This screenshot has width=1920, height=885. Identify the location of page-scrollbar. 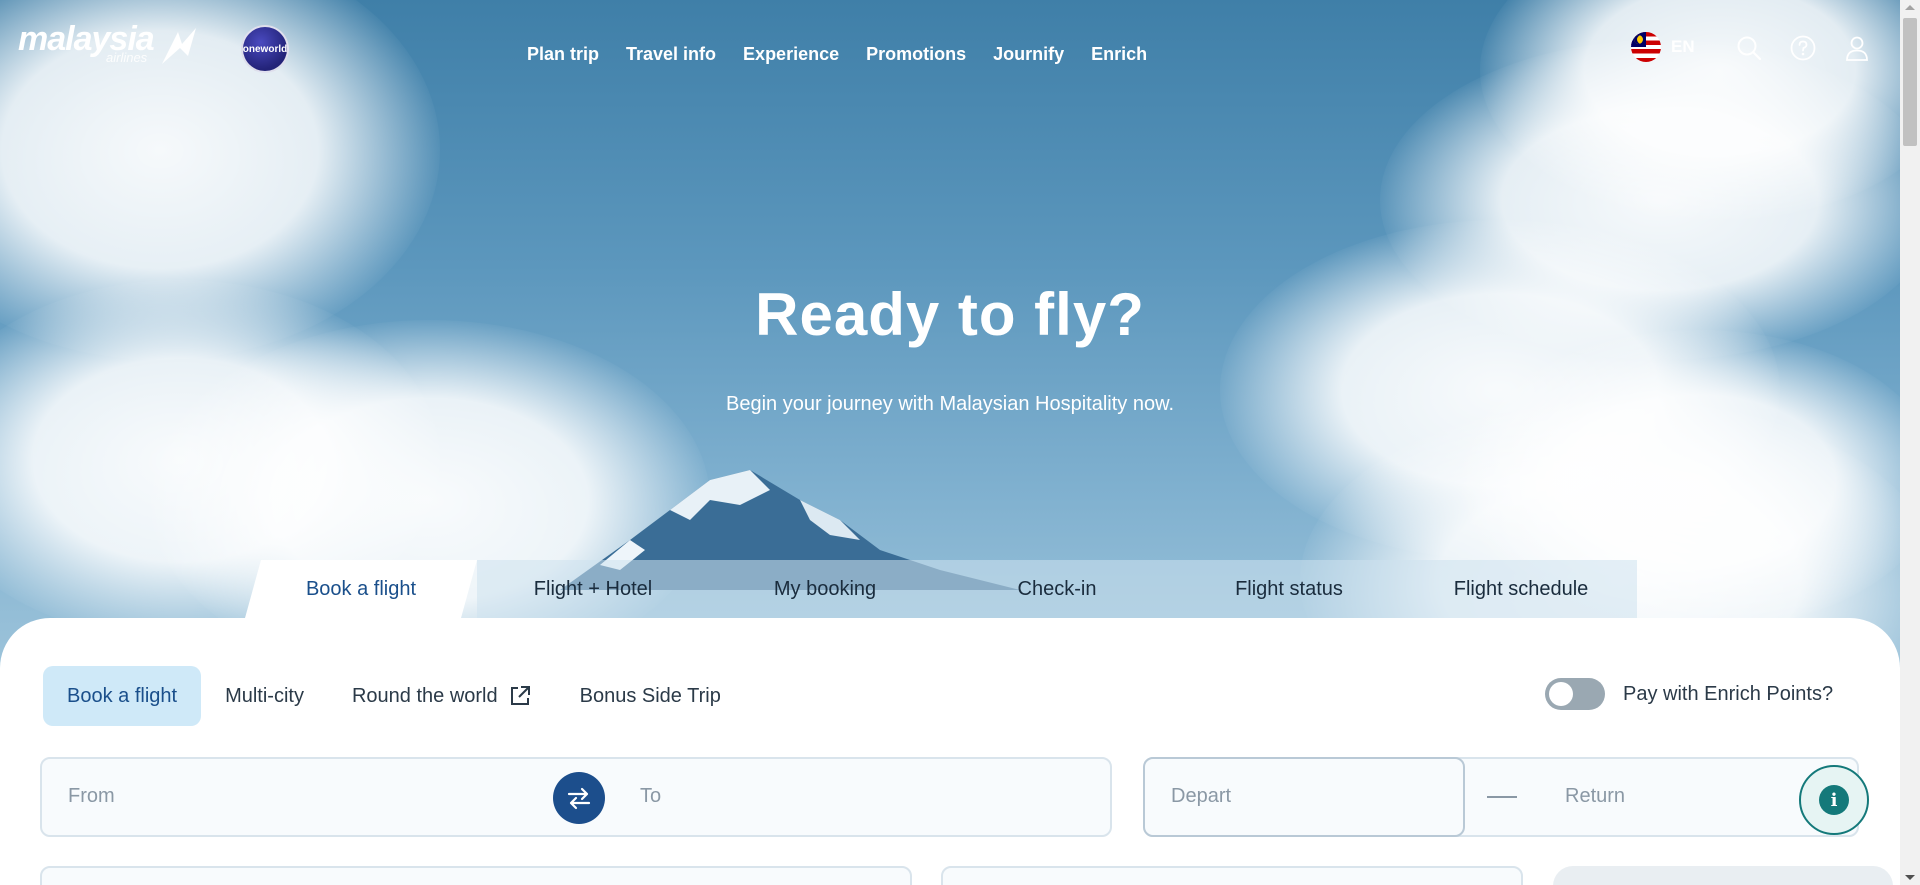
(1910, 442).